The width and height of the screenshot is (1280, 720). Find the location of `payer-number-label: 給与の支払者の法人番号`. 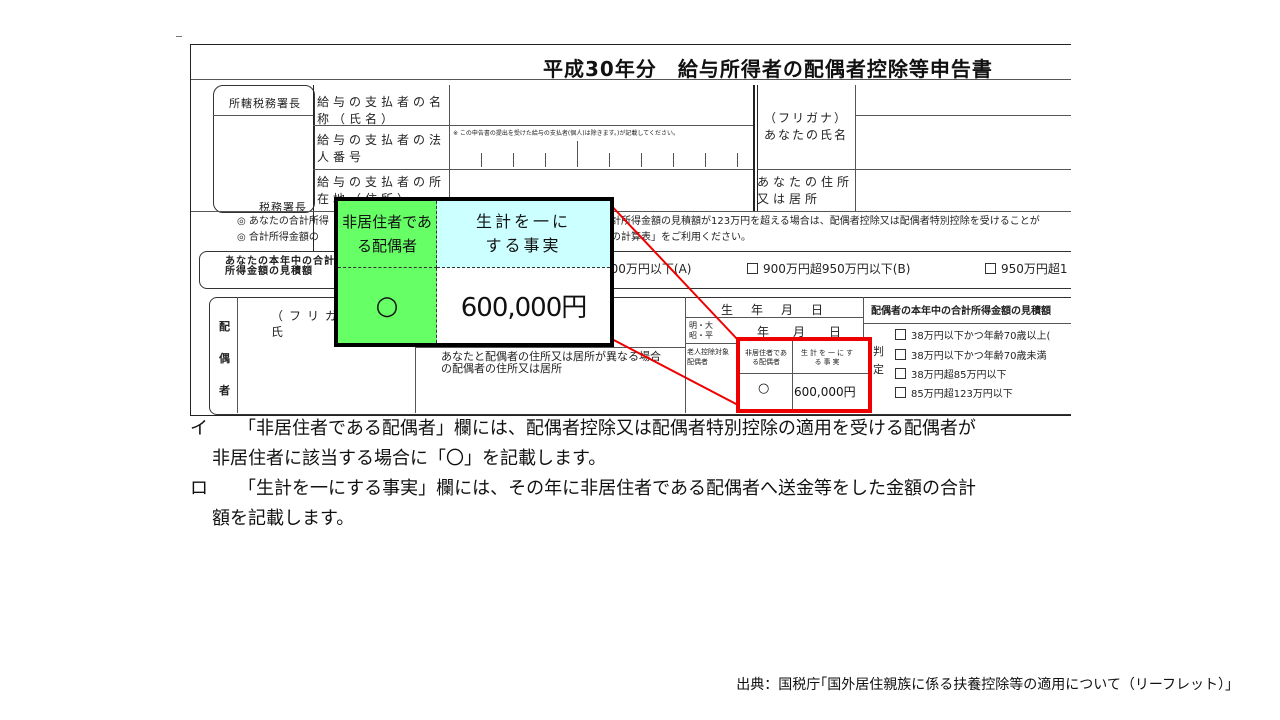

payer-number-label: 給与の支払者の法人番号 is located at coordinates (381, 148).